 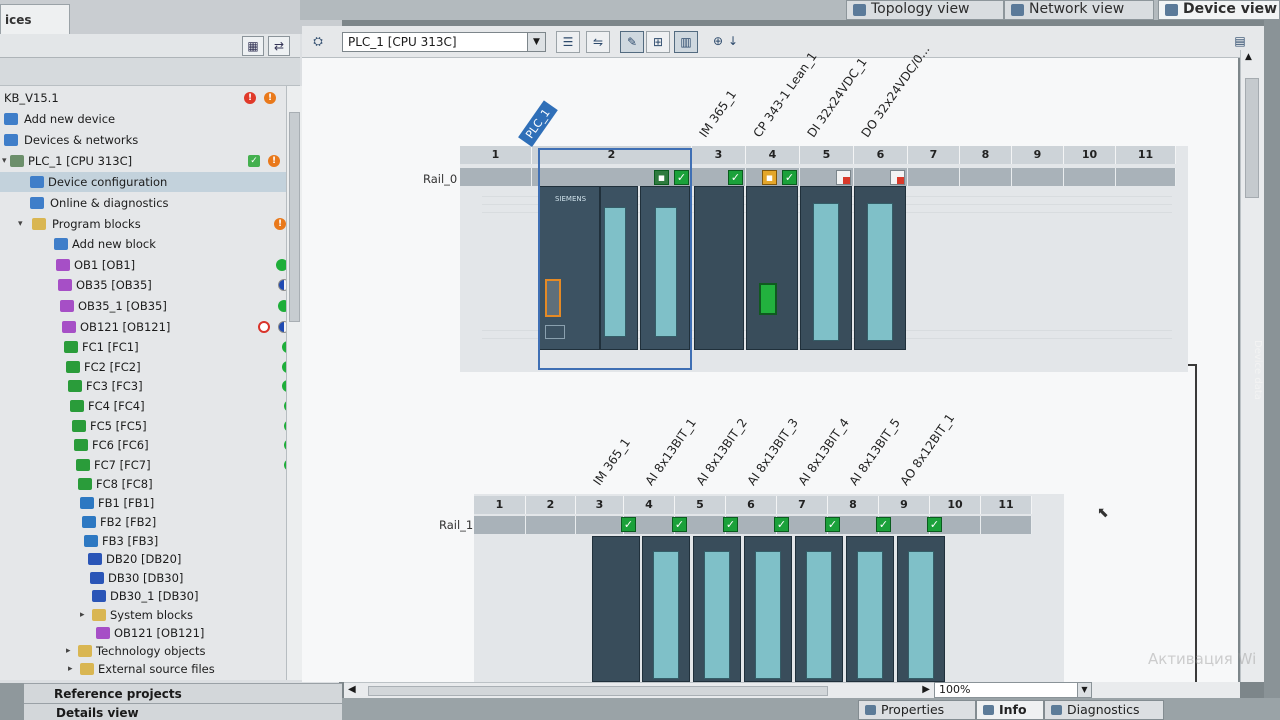 What do you see at coordinates (772, 268) in the screenshot?
I see `cp343-module` at bounding box center [772, 268].